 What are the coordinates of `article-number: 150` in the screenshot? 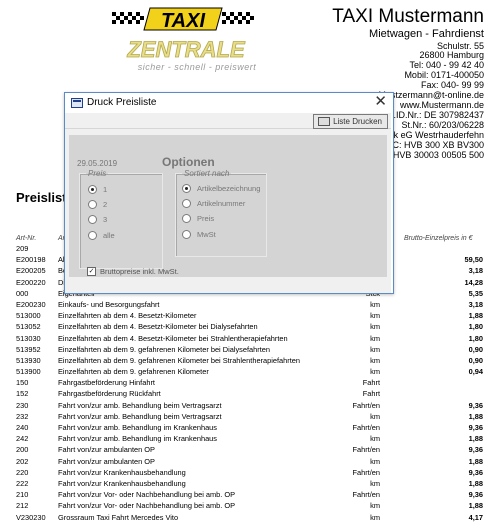 It's located at (22, 383).